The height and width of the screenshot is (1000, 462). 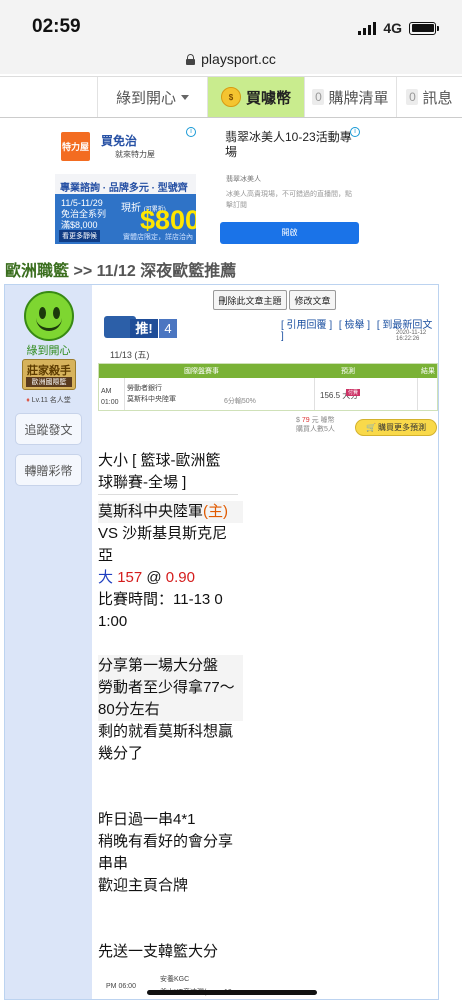 What do you see at coordinates (268, 98) in the screenshot?
I see `buy-coins-label: 買噱幣` at bounding box center [268, 98].